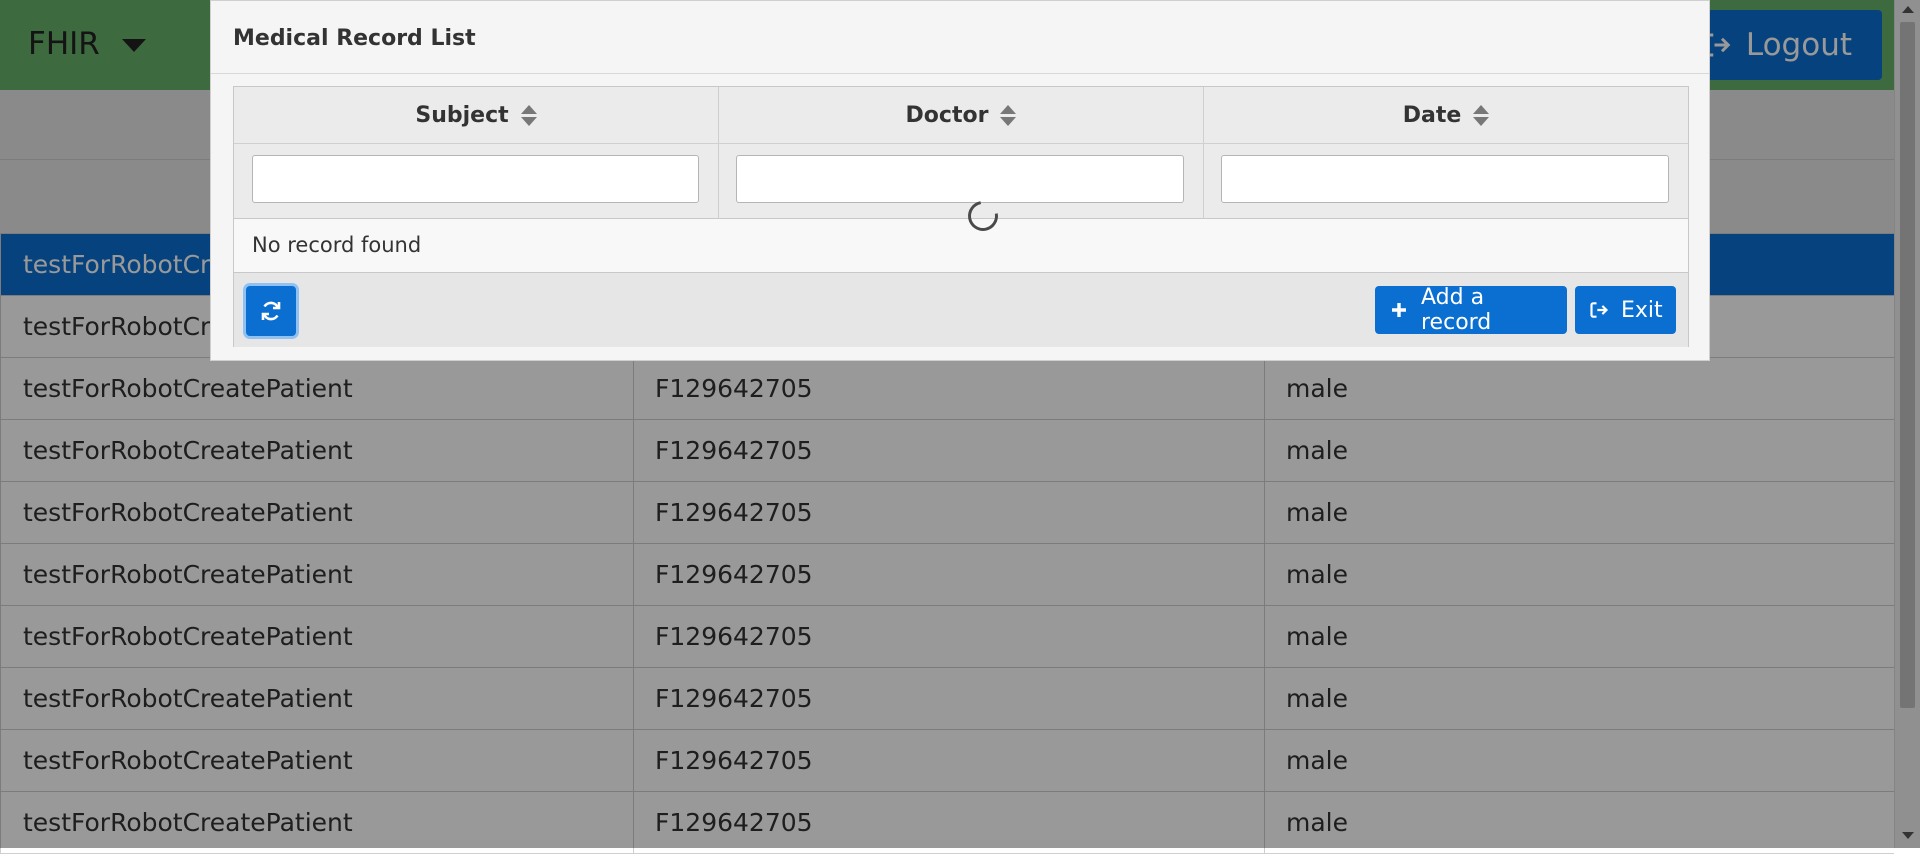  I want to click on table-footer-toolbar: Add a record Exit, so click(961, 310).